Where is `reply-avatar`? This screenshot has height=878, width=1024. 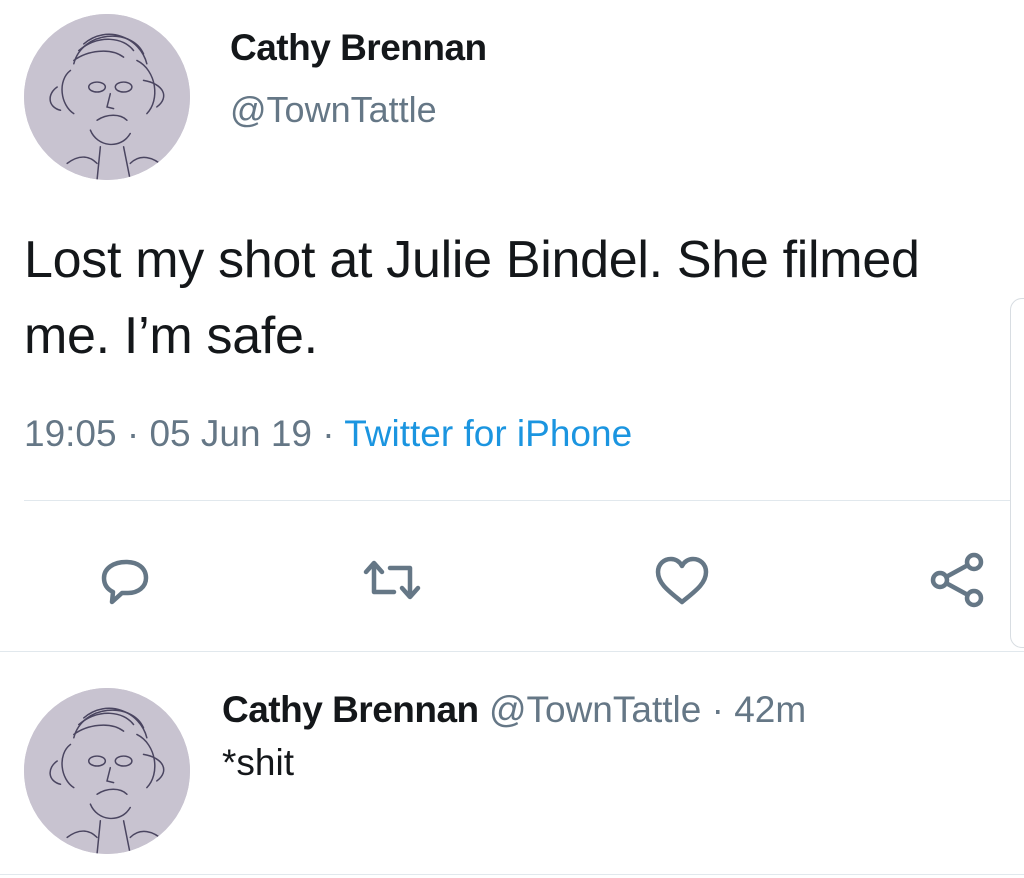 reply-avatar is located at coordinates (107, 771).